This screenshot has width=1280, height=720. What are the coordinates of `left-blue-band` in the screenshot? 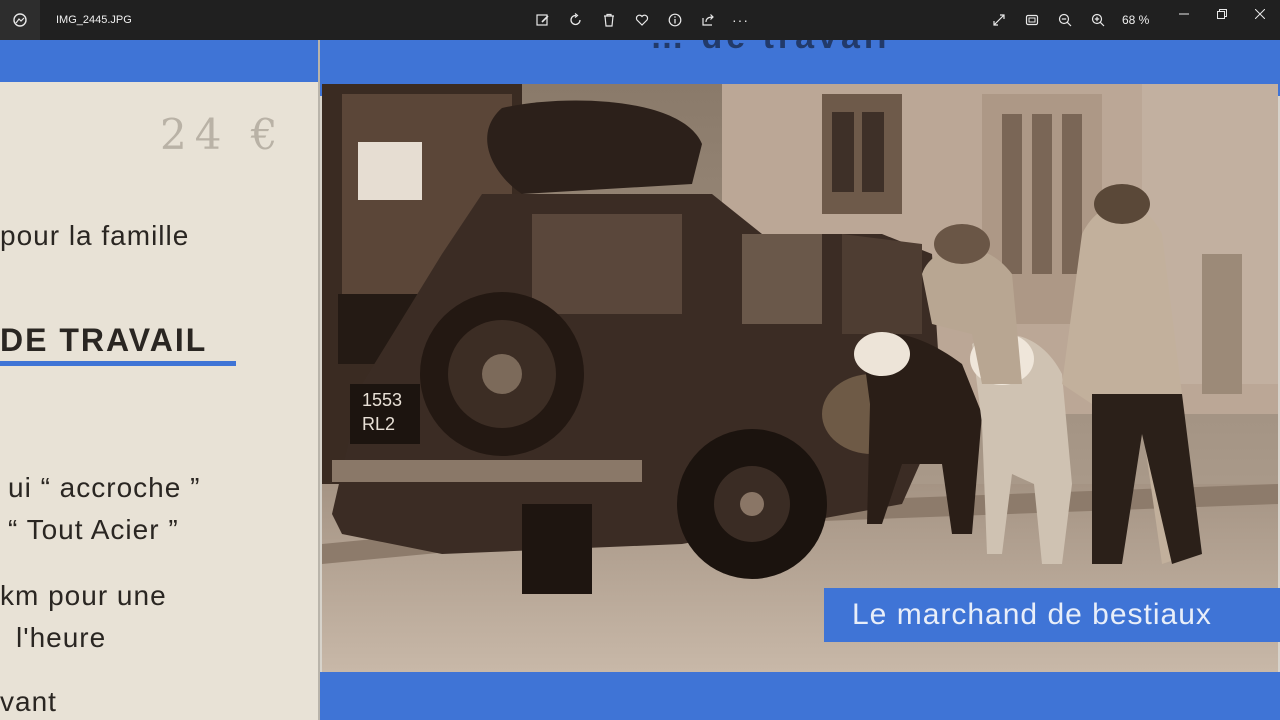 It's located at (159, 61).